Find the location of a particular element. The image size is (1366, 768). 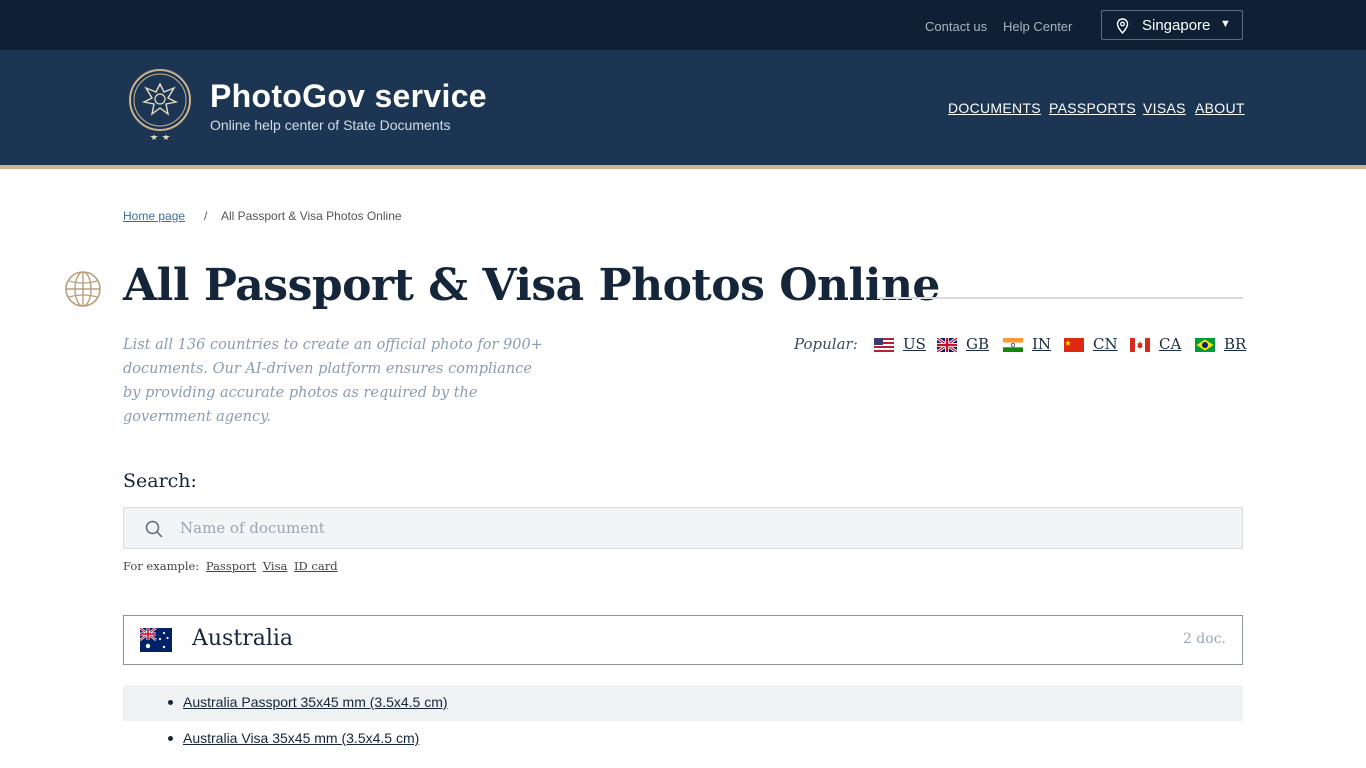

nav-passports: PASSPORTS is located at coordinates (1092, 108).